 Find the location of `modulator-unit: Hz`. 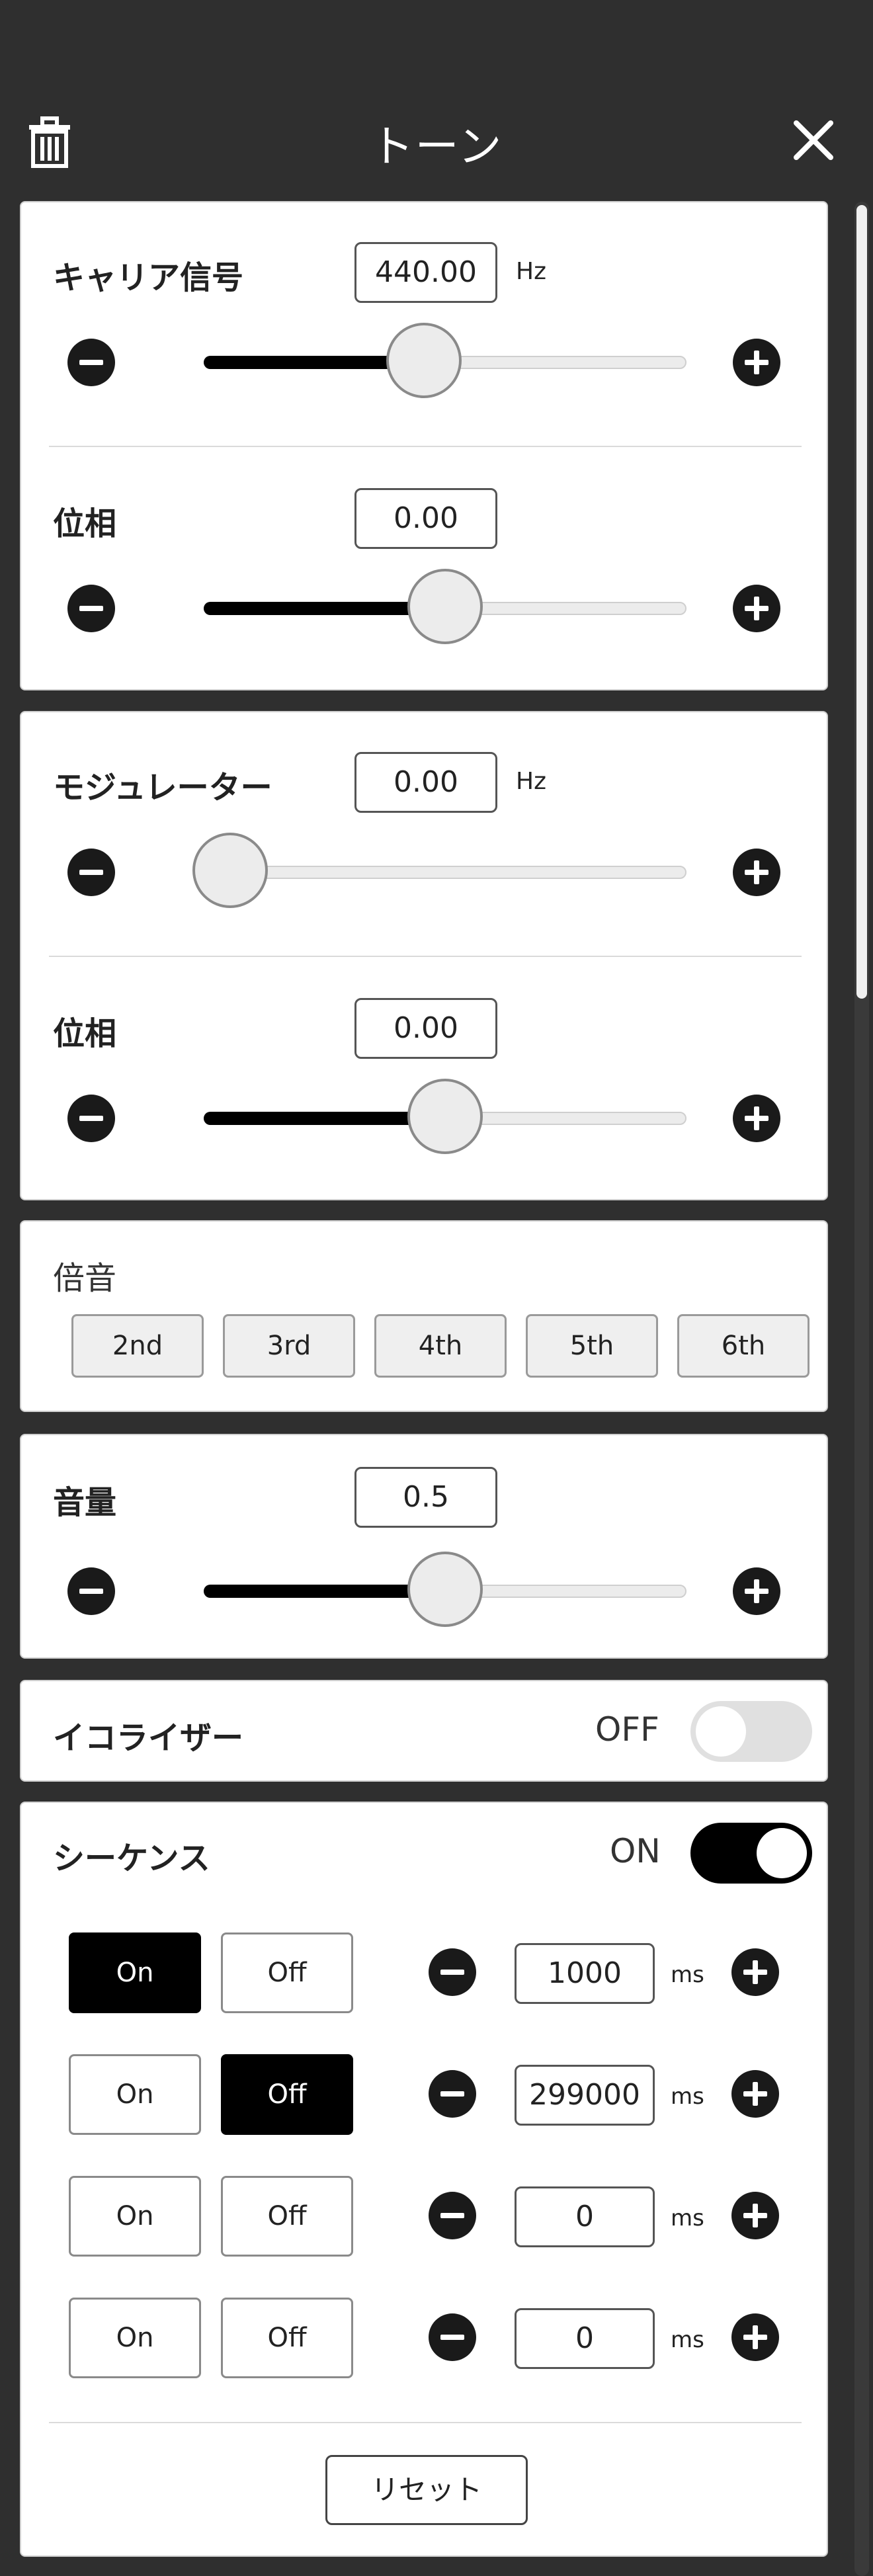

modulator-unit: Hz is located at coordinates (531, 781).